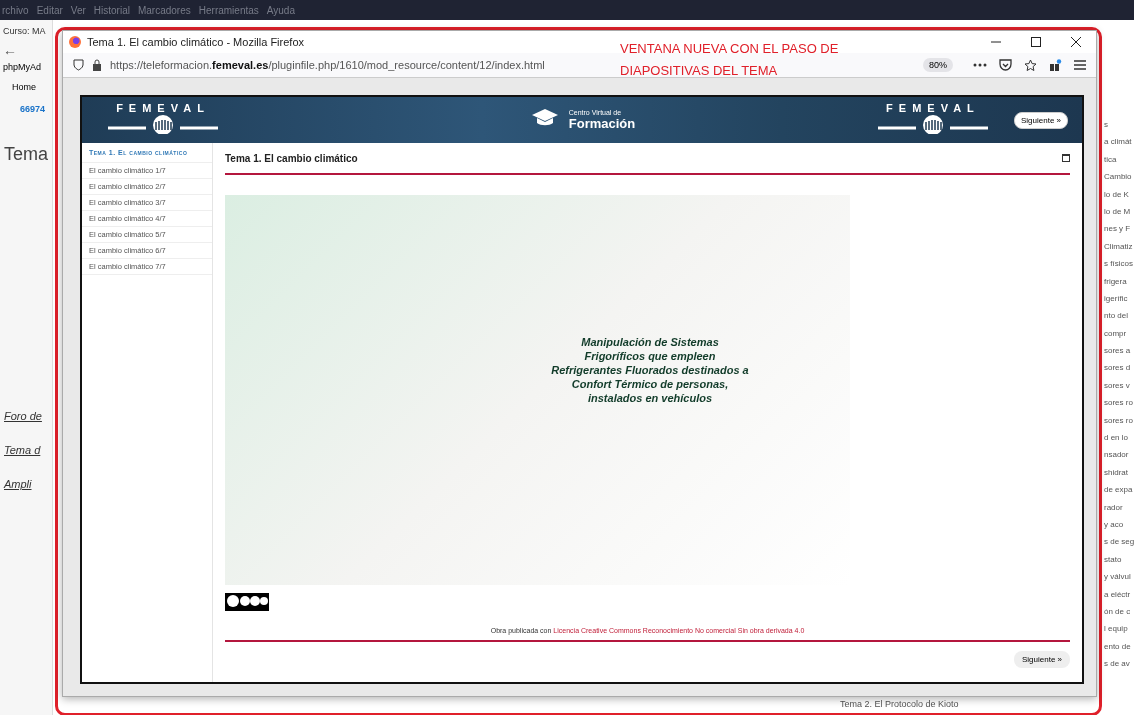 This screenshot has height=715, width=1134. Describe the element at coordinates (1116, 442) in the screenshot. I see `list-link: d en lo` at that location.